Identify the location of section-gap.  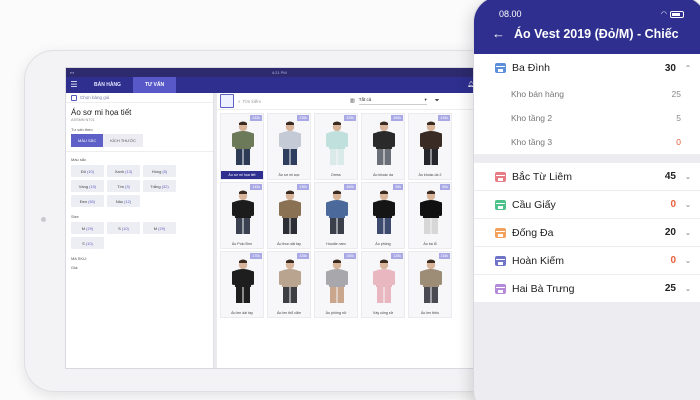
(587, 158).